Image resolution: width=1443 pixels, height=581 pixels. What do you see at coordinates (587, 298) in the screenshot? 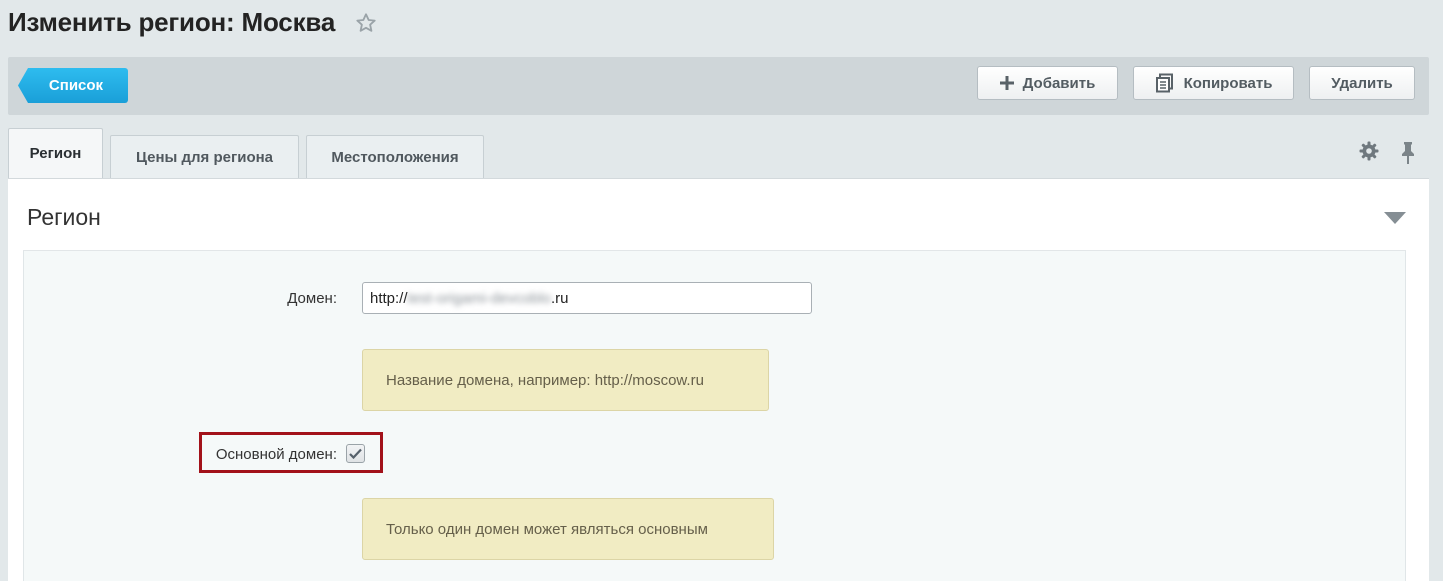
I see `domain-input: http:// test-origami-devcoblo .ru` at bounding box center [587, 298].